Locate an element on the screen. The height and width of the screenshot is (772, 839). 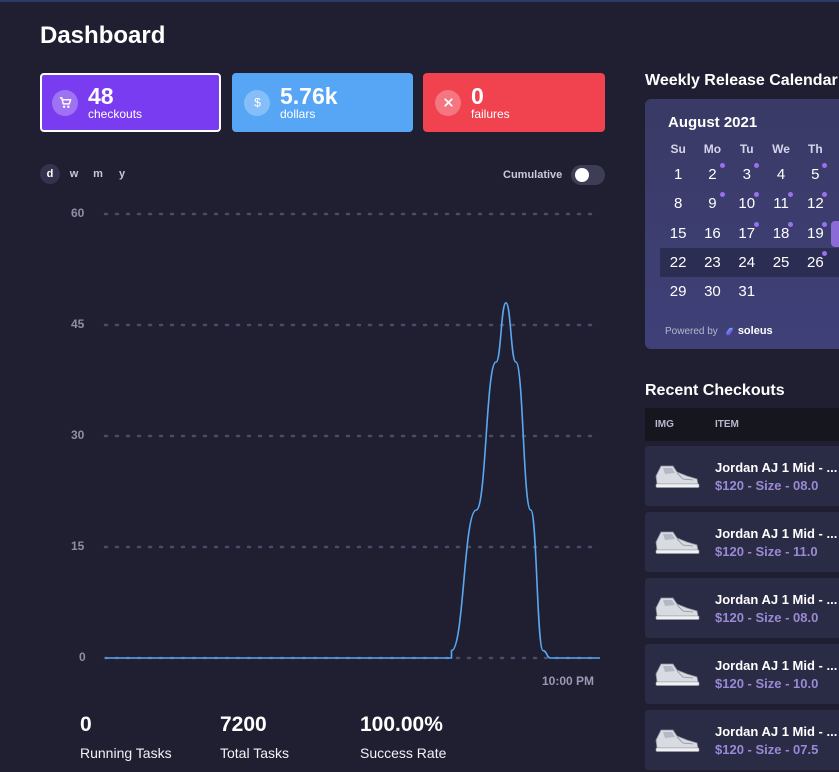
tab-week: w is located at coordinates (74, 174).